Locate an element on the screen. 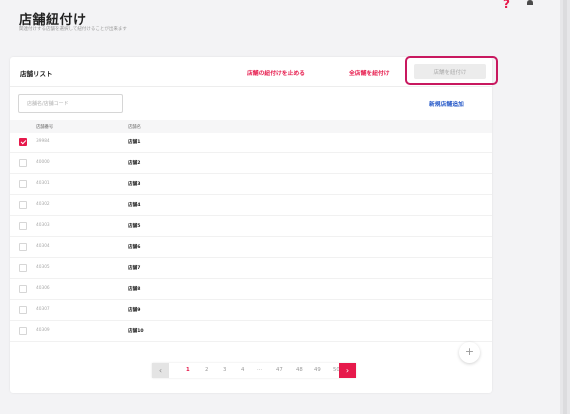 The image size is (570, 414). divider is located at coordinates (251, 86).